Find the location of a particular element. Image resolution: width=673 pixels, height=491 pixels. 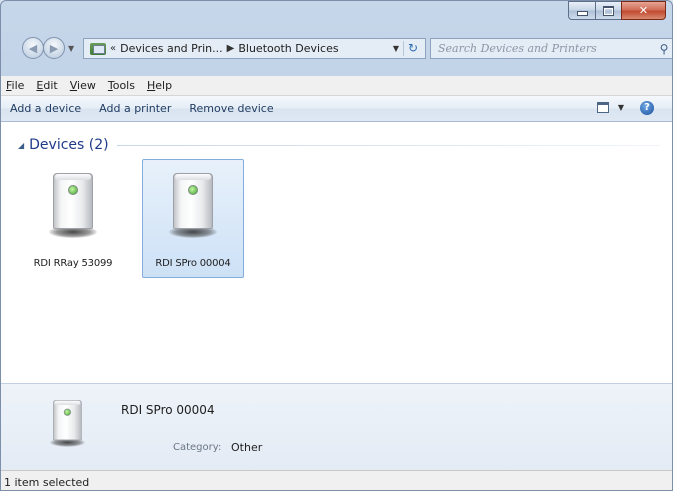

menu-edit: Edit is located at coordinates (46, 85).